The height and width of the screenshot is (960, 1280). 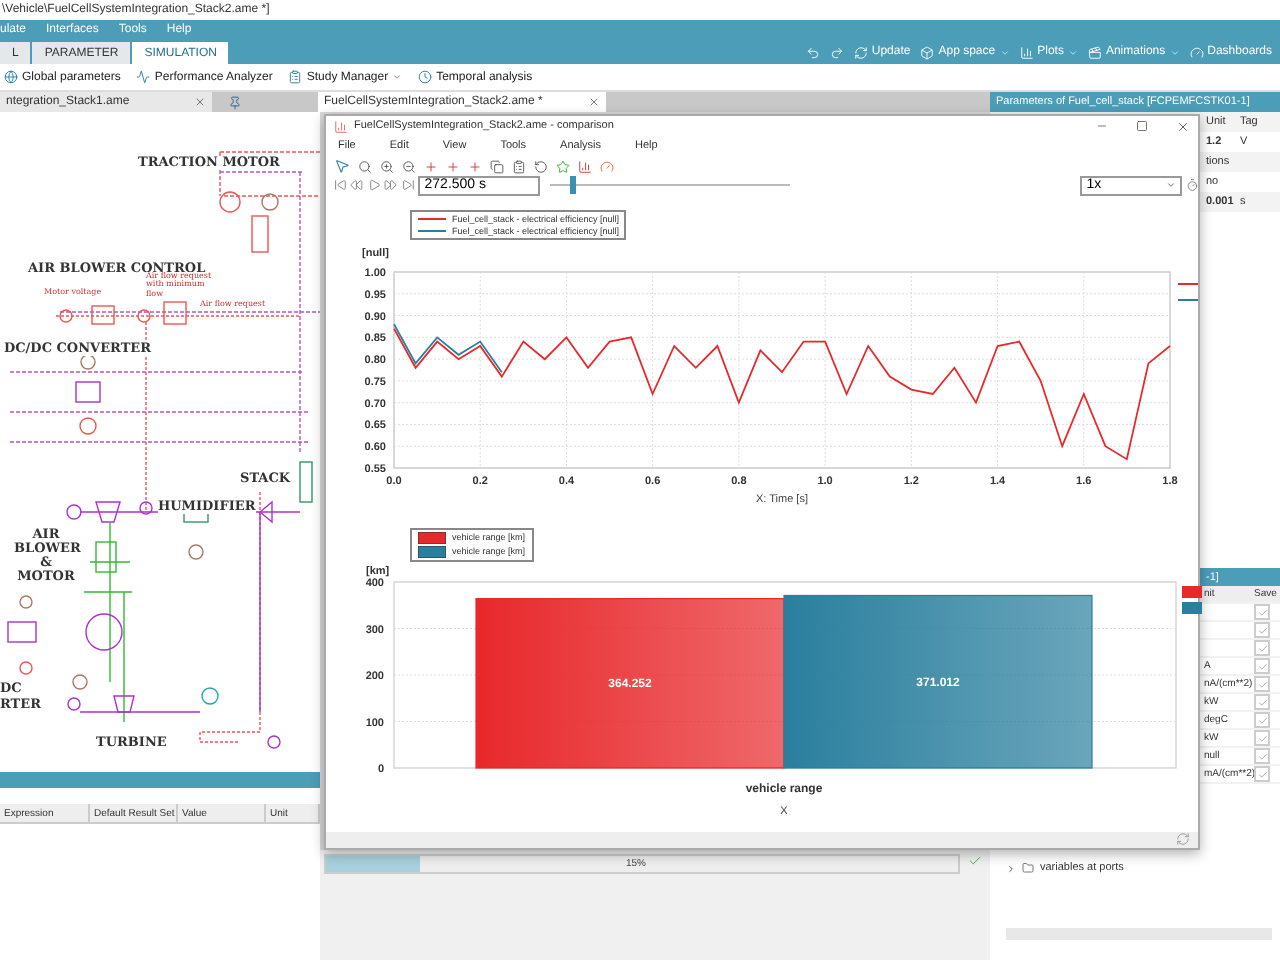 I want to click on slider-thumb, so click(x=573, y=185).